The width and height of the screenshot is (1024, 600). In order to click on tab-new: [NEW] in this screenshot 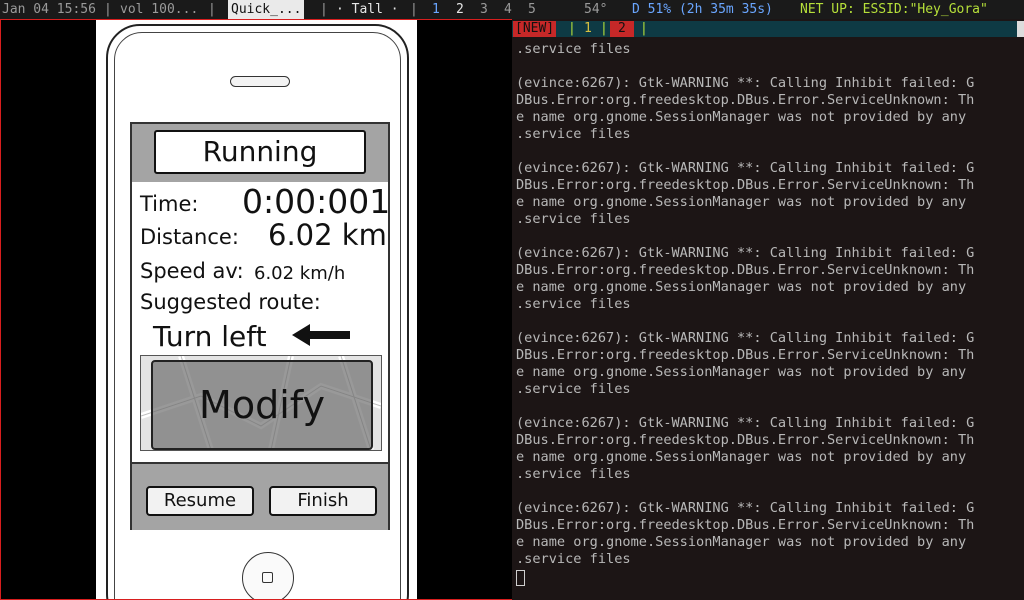, I will do `click(535, 29)`.